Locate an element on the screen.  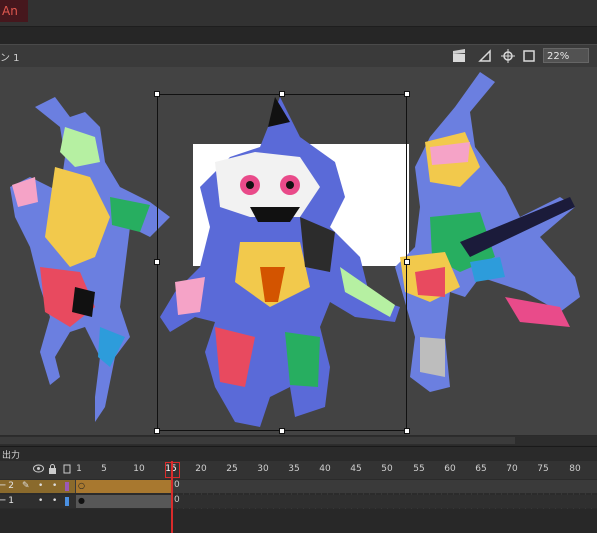
frame-number: 45 is located at coordinates (356, 469).